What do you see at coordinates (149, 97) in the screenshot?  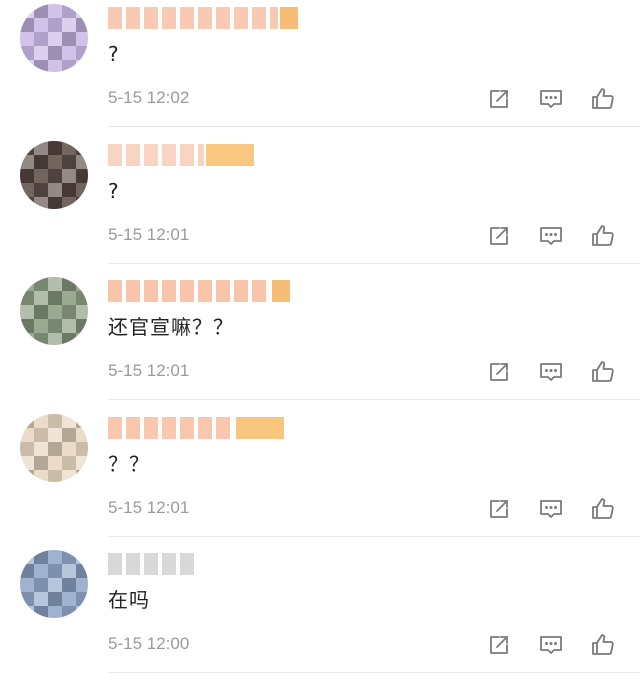 I see `timestamp: 5-15 12:02` at bounding box center [149, 97].